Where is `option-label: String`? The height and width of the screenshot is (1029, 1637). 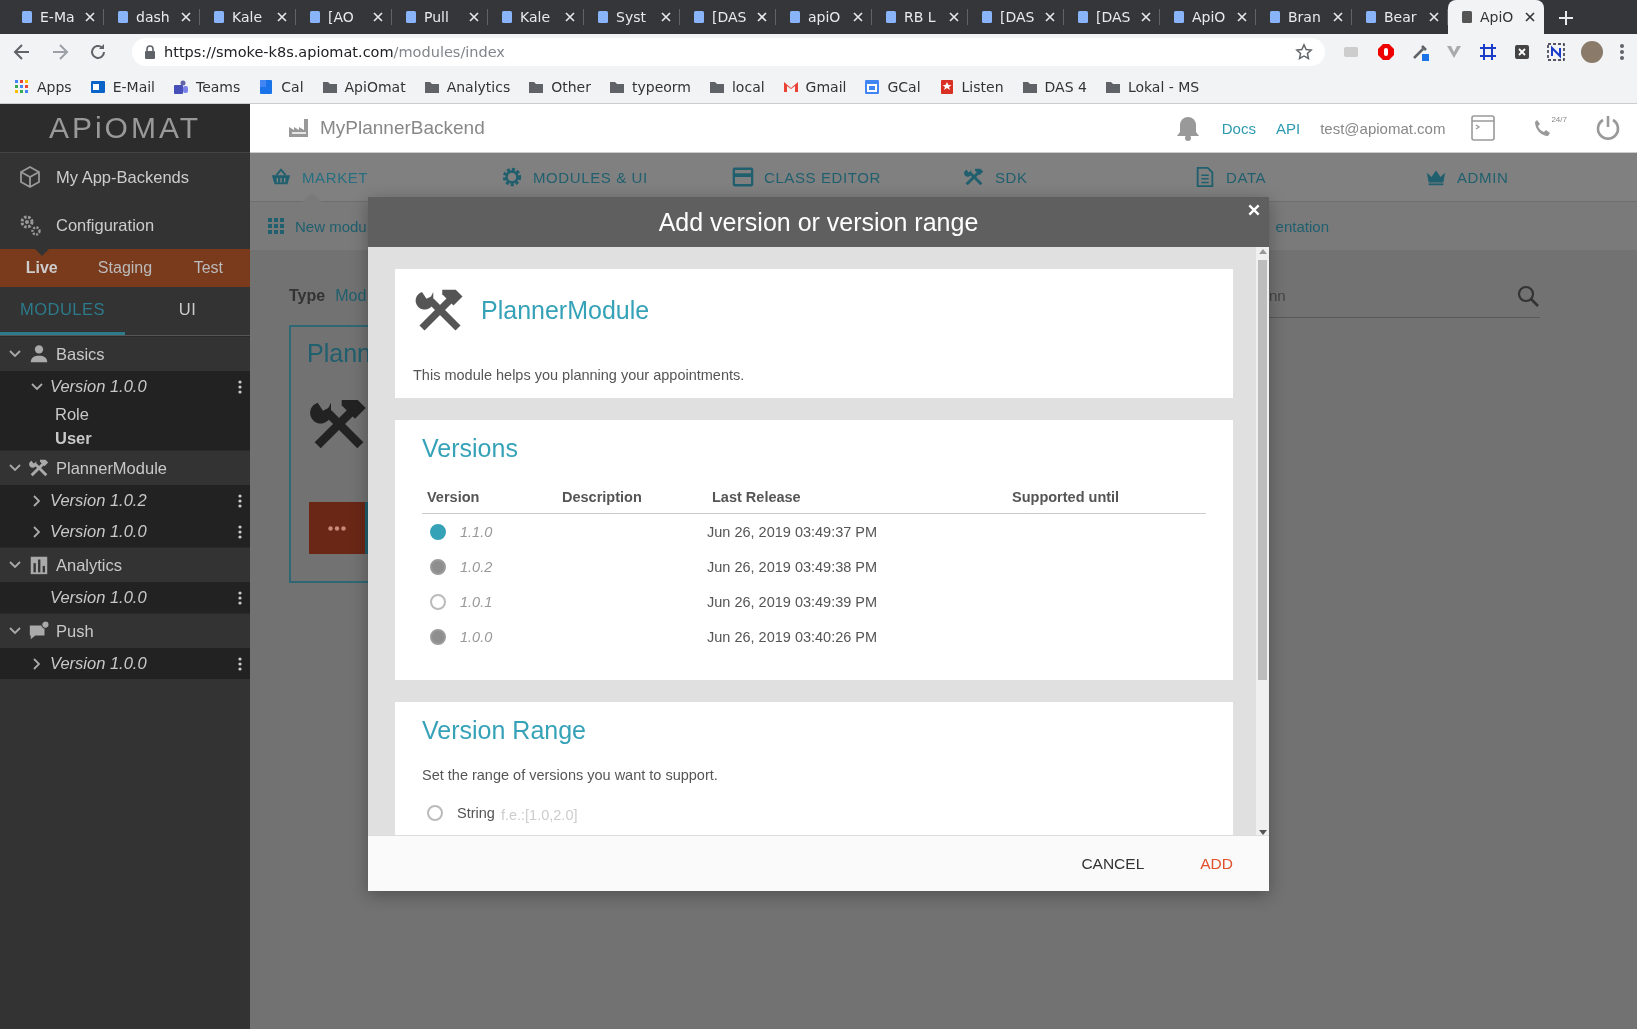
option-label: String is located at coordinates (476, 813).